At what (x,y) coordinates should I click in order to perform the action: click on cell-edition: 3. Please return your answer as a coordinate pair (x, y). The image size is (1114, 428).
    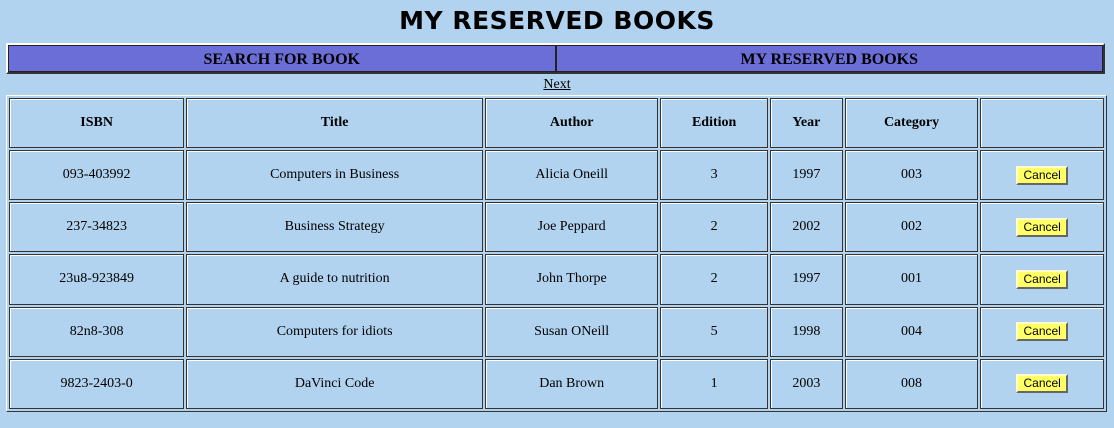
    Looking at the image, I should click on (714, 175).